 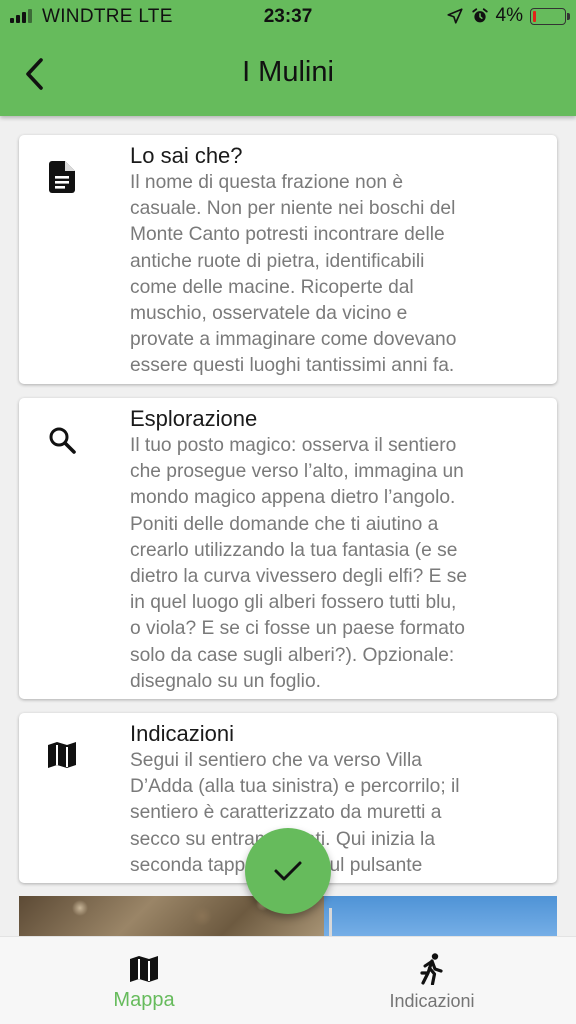 I want to click on nav-label: Indicazioni, so click(x=432, y=1001).